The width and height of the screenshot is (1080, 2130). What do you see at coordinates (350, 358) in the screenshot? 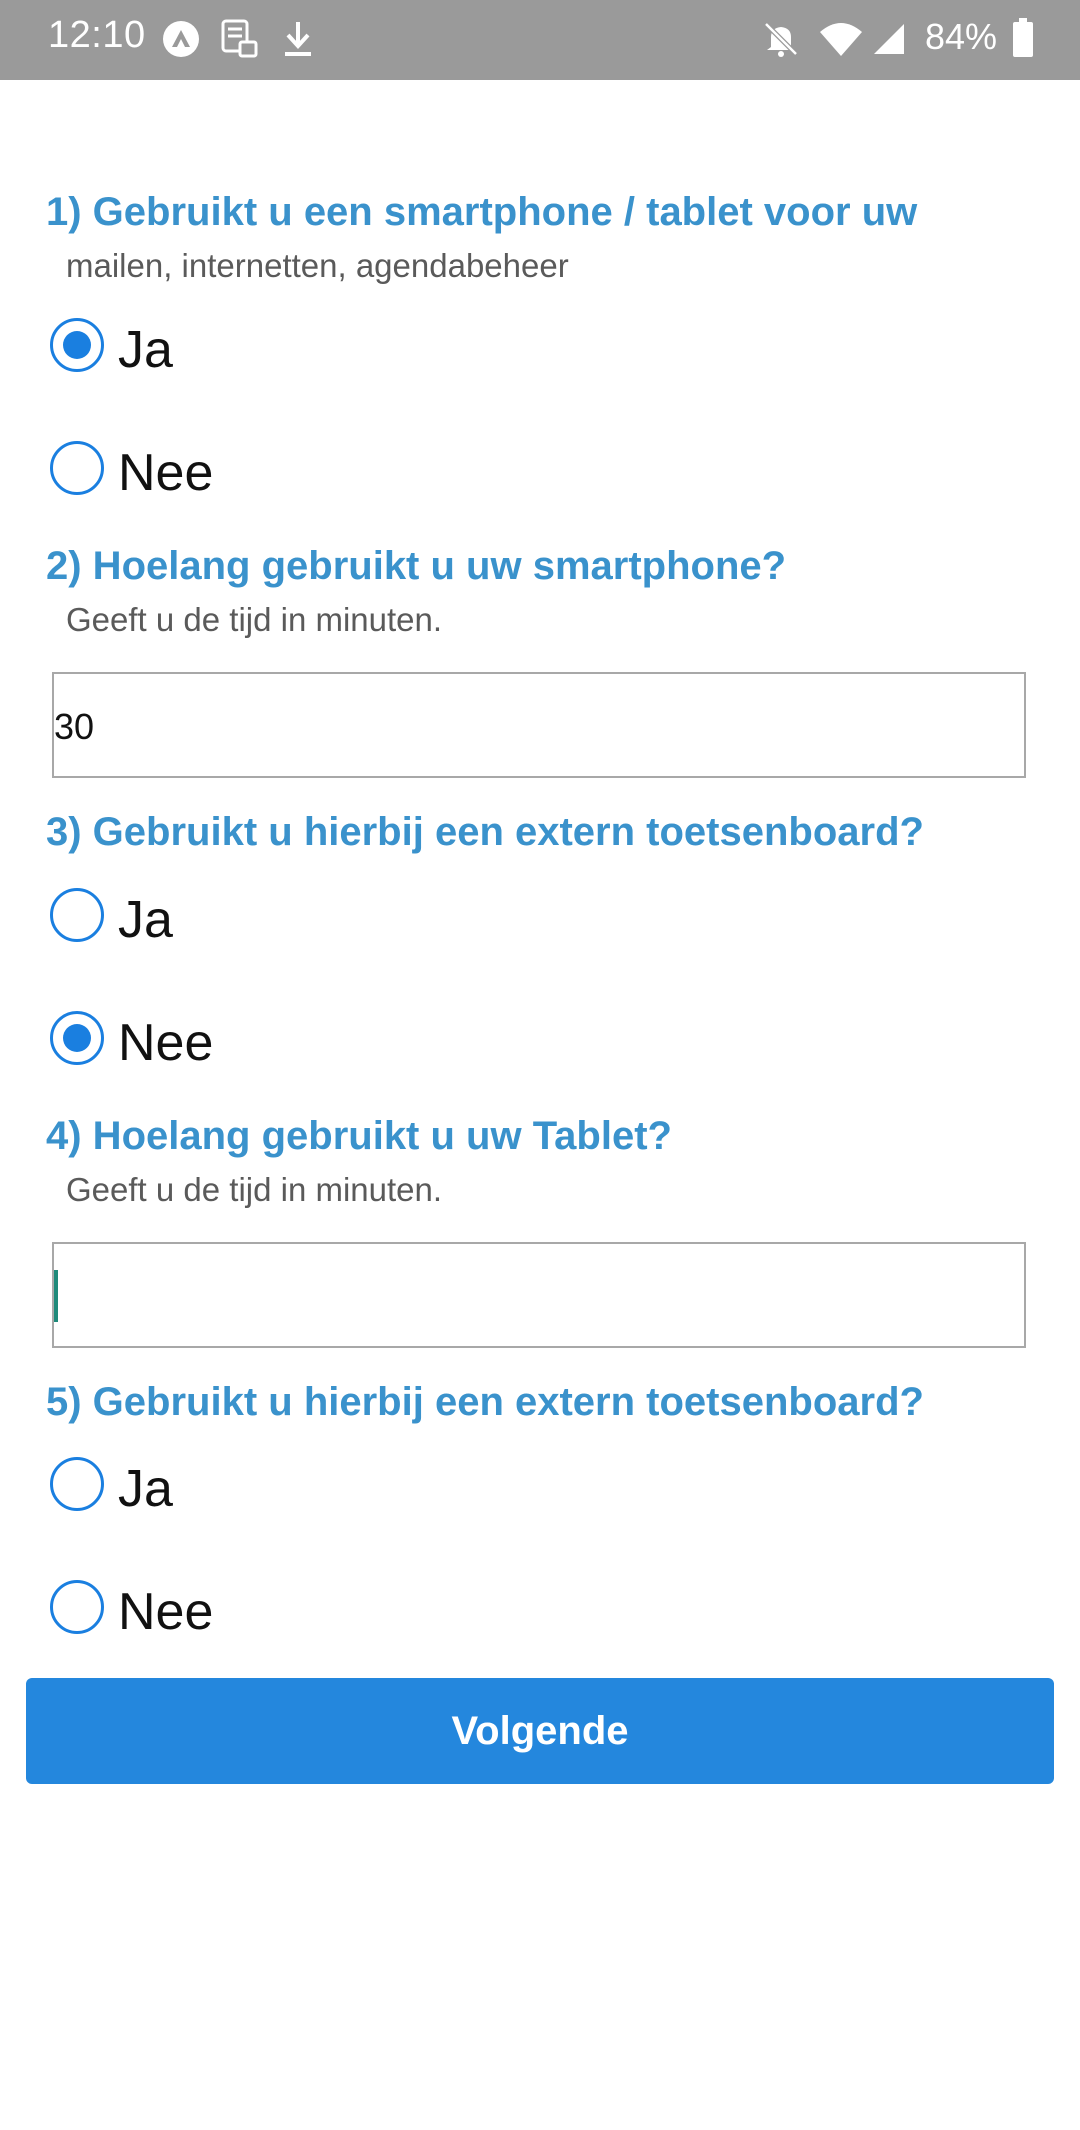
I see `question-1-option-ja: Ja` at bounding box center [350, 358].